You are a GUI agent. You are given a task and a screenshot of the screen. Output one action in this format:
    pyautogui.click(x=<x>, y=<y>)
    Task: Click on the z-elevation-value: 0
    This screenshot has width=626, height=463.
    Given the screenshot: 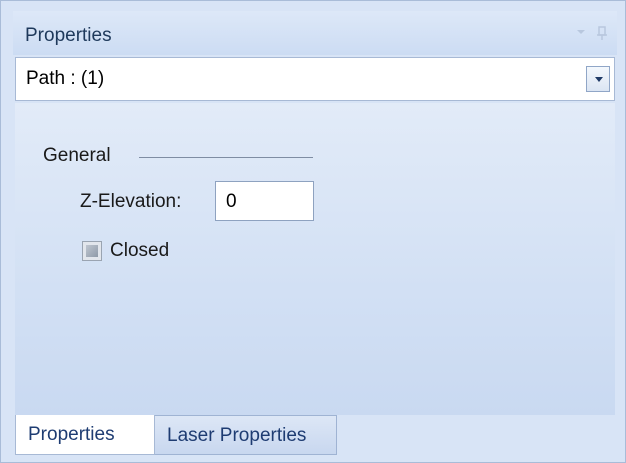 What is the action you would take?
    pyautogui.click(x=231, y=201)
    